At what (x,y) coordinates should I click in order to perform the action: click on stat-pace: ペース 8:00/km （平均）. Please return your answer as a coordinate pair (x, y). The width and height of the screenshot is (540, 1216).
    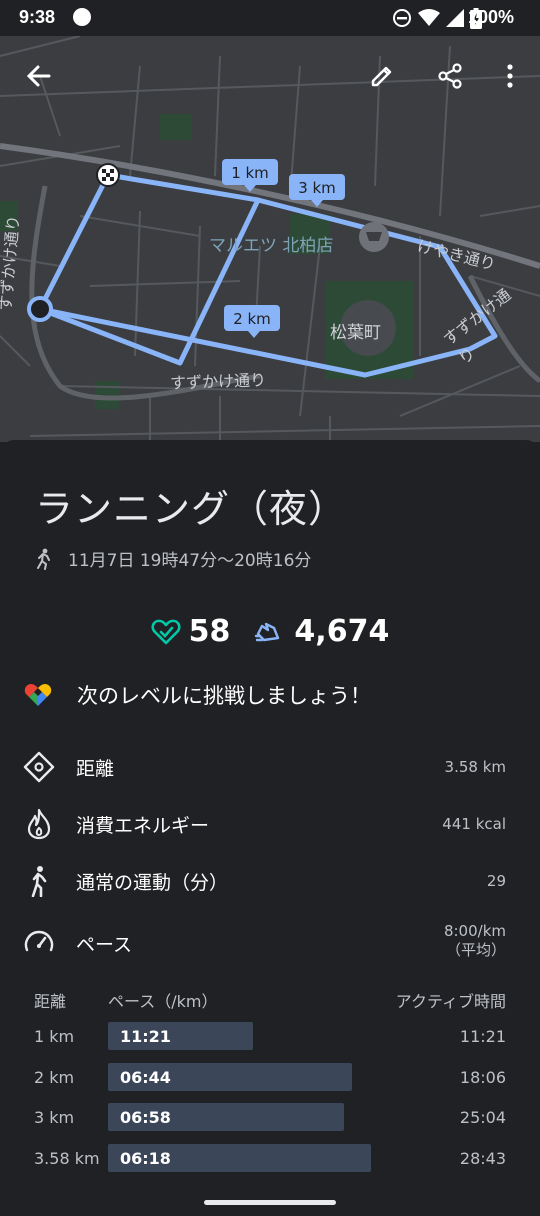
    Looking at the image, I should click on (265, 942).